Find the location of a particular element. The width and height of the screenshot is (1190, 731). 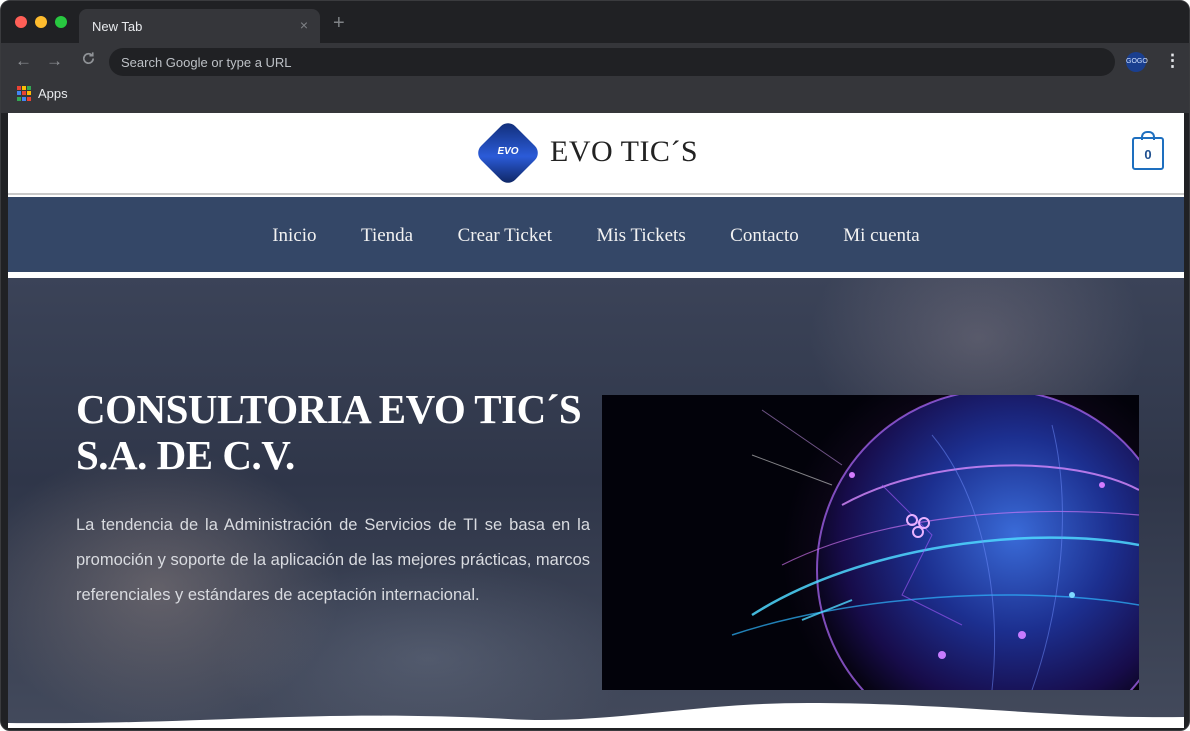

maximize-window-button is located at coordinates (61, 22).